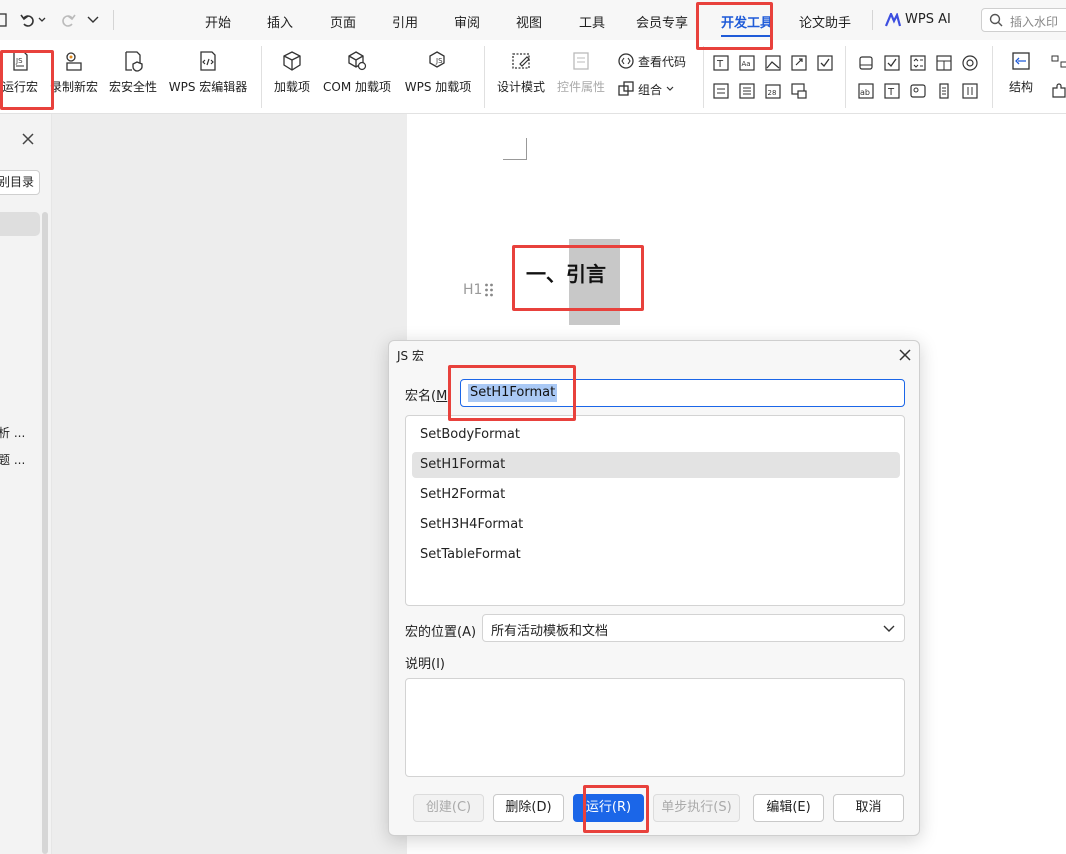 The height and width of the screenshot is (854, 1066). I want to click on list-item: SetH2Format, so click(656, 495).